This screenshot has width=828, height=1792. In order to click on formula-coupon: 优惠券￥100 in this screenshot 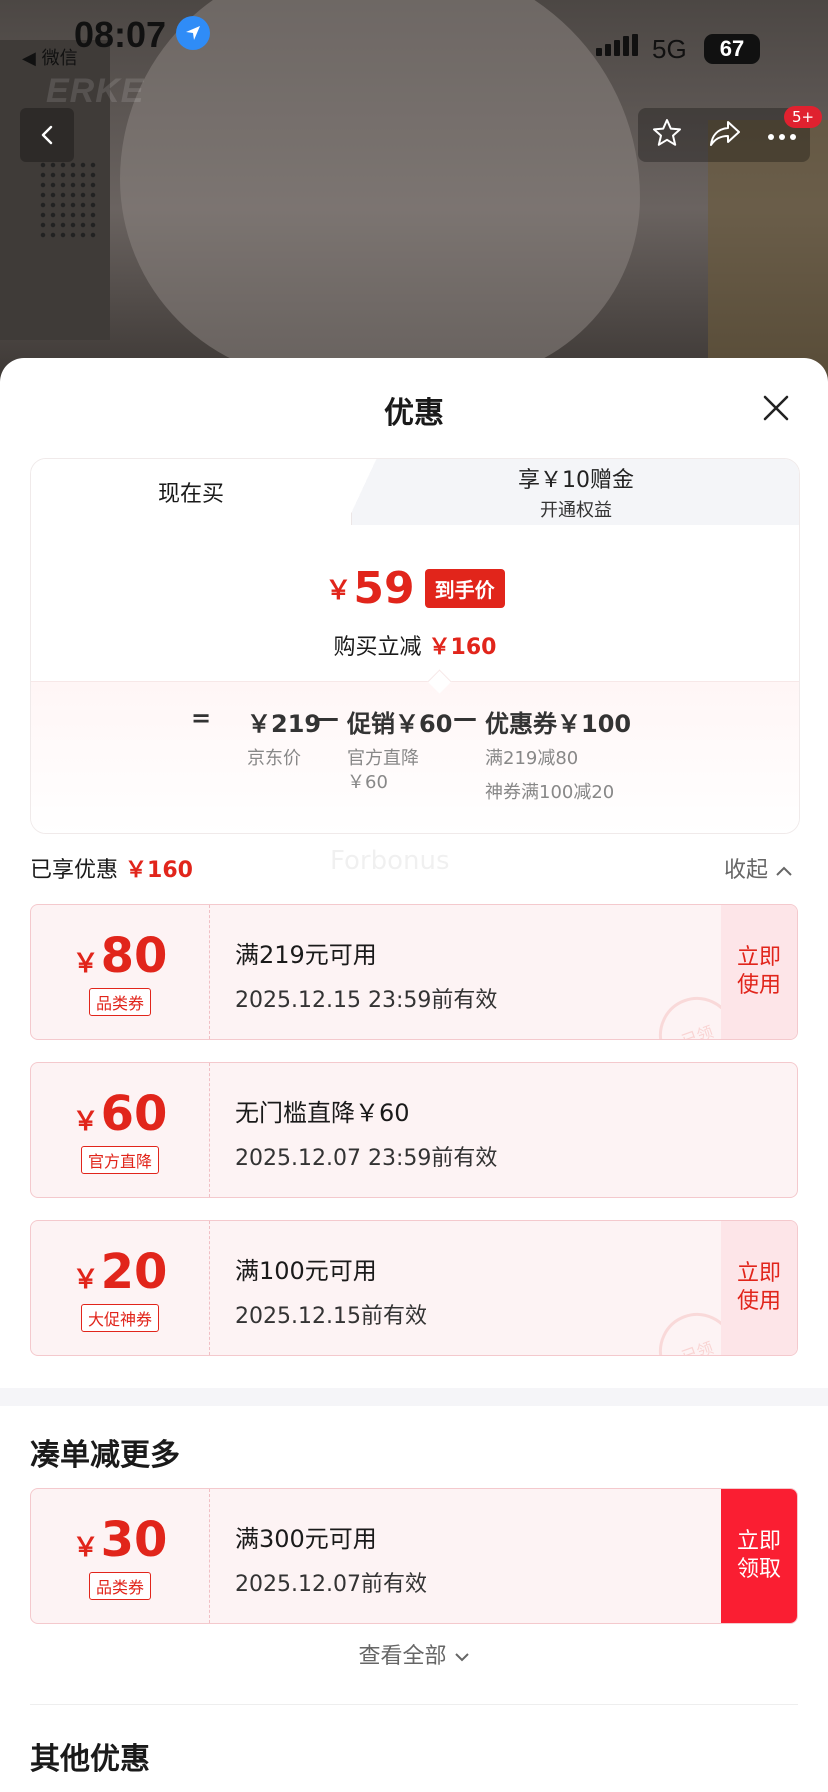, I will do `click(558, 724)`.